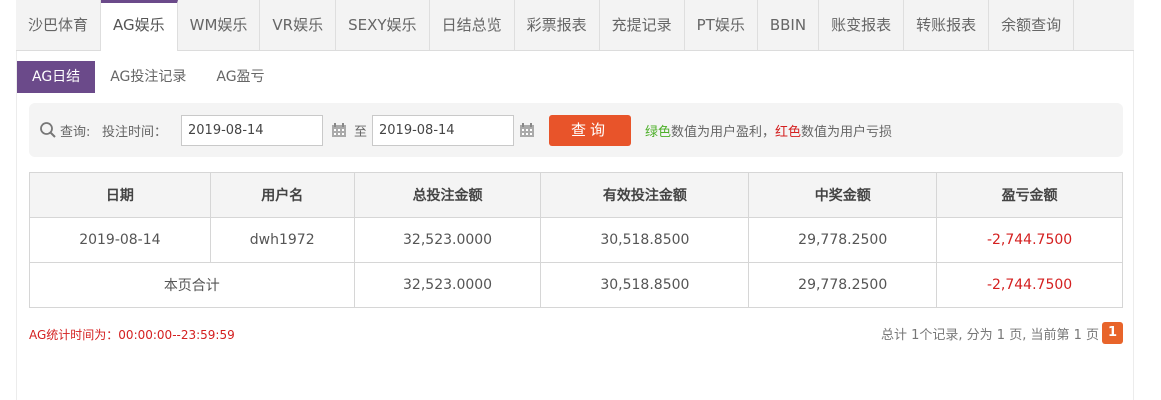 The height and width of the screenshot is (400, 1161). I want to click on tab-lottery-report: 彩票报表, so click(557, 25).